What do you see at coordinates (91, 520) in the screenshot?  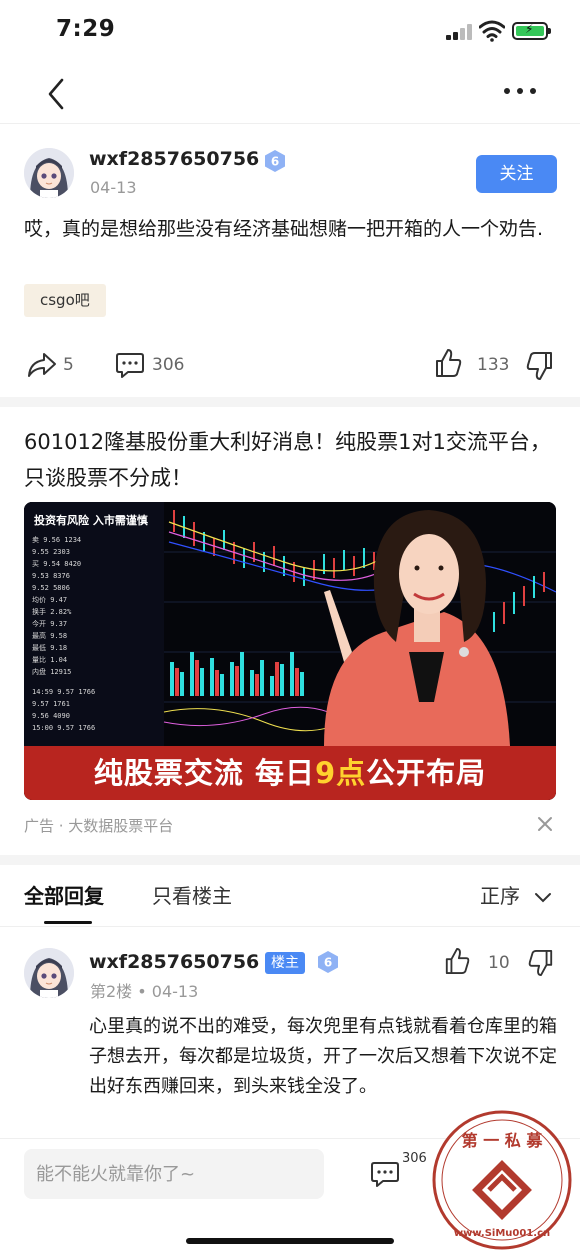 I see `ad-risk-warning: 投资有风险 入市需谨慎` at bounding box center [91, 520].